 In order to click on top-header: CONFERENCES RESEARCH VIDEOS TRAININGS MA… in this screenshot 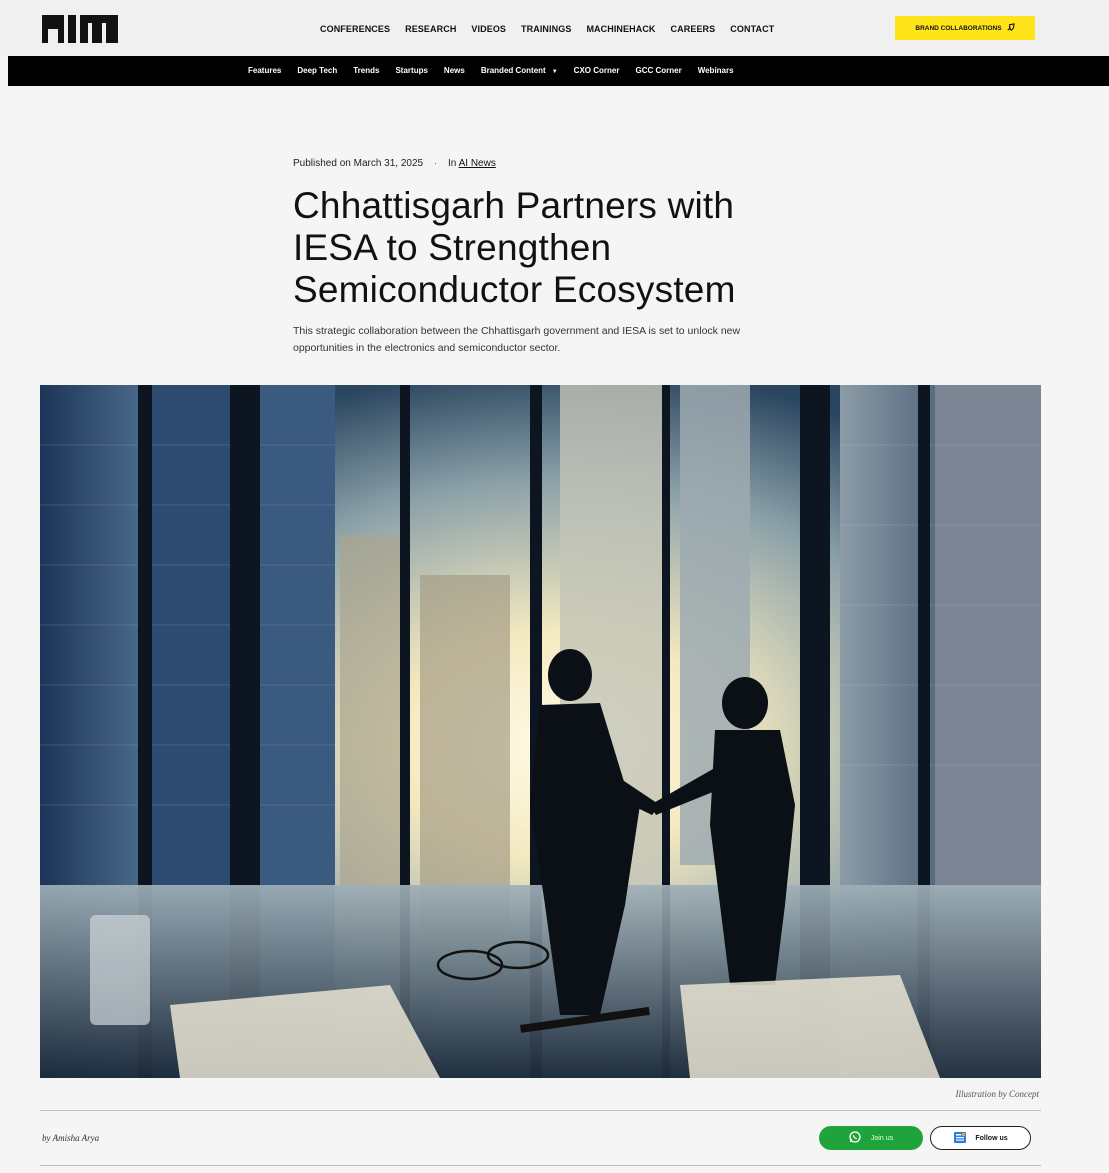, I will do `click(554, 28)`.